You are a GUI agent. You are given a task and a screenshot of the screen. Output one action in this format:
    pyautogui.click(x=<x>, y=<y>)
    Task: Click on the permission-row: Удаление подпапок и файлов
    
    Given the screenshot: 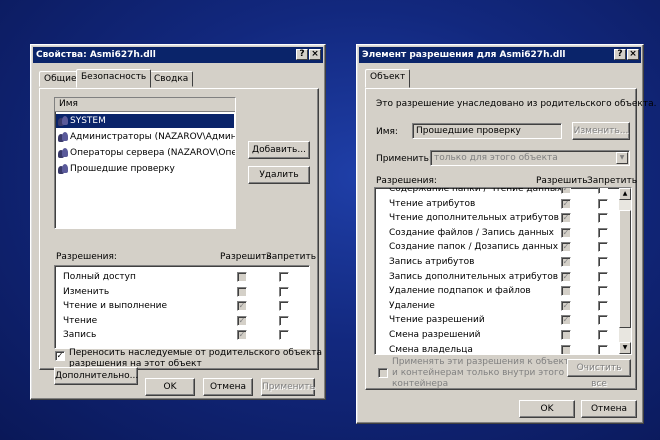 What is the action you would take?
    pyautogui.click(x=497, y=291)
    